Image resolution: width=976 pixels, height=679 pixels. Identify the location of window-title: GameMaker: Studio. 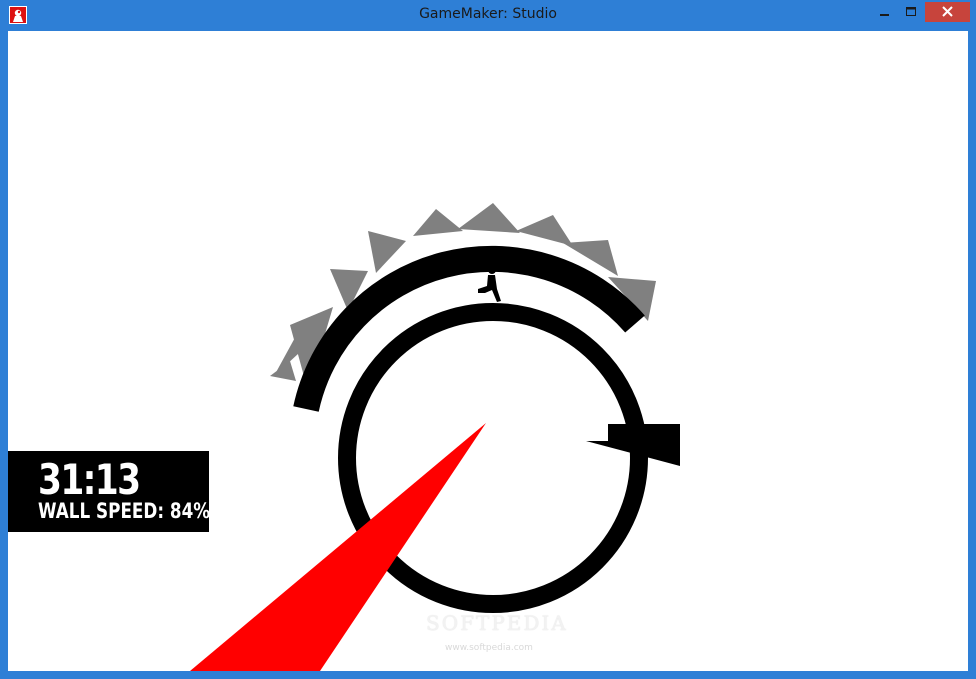
(488, 14).